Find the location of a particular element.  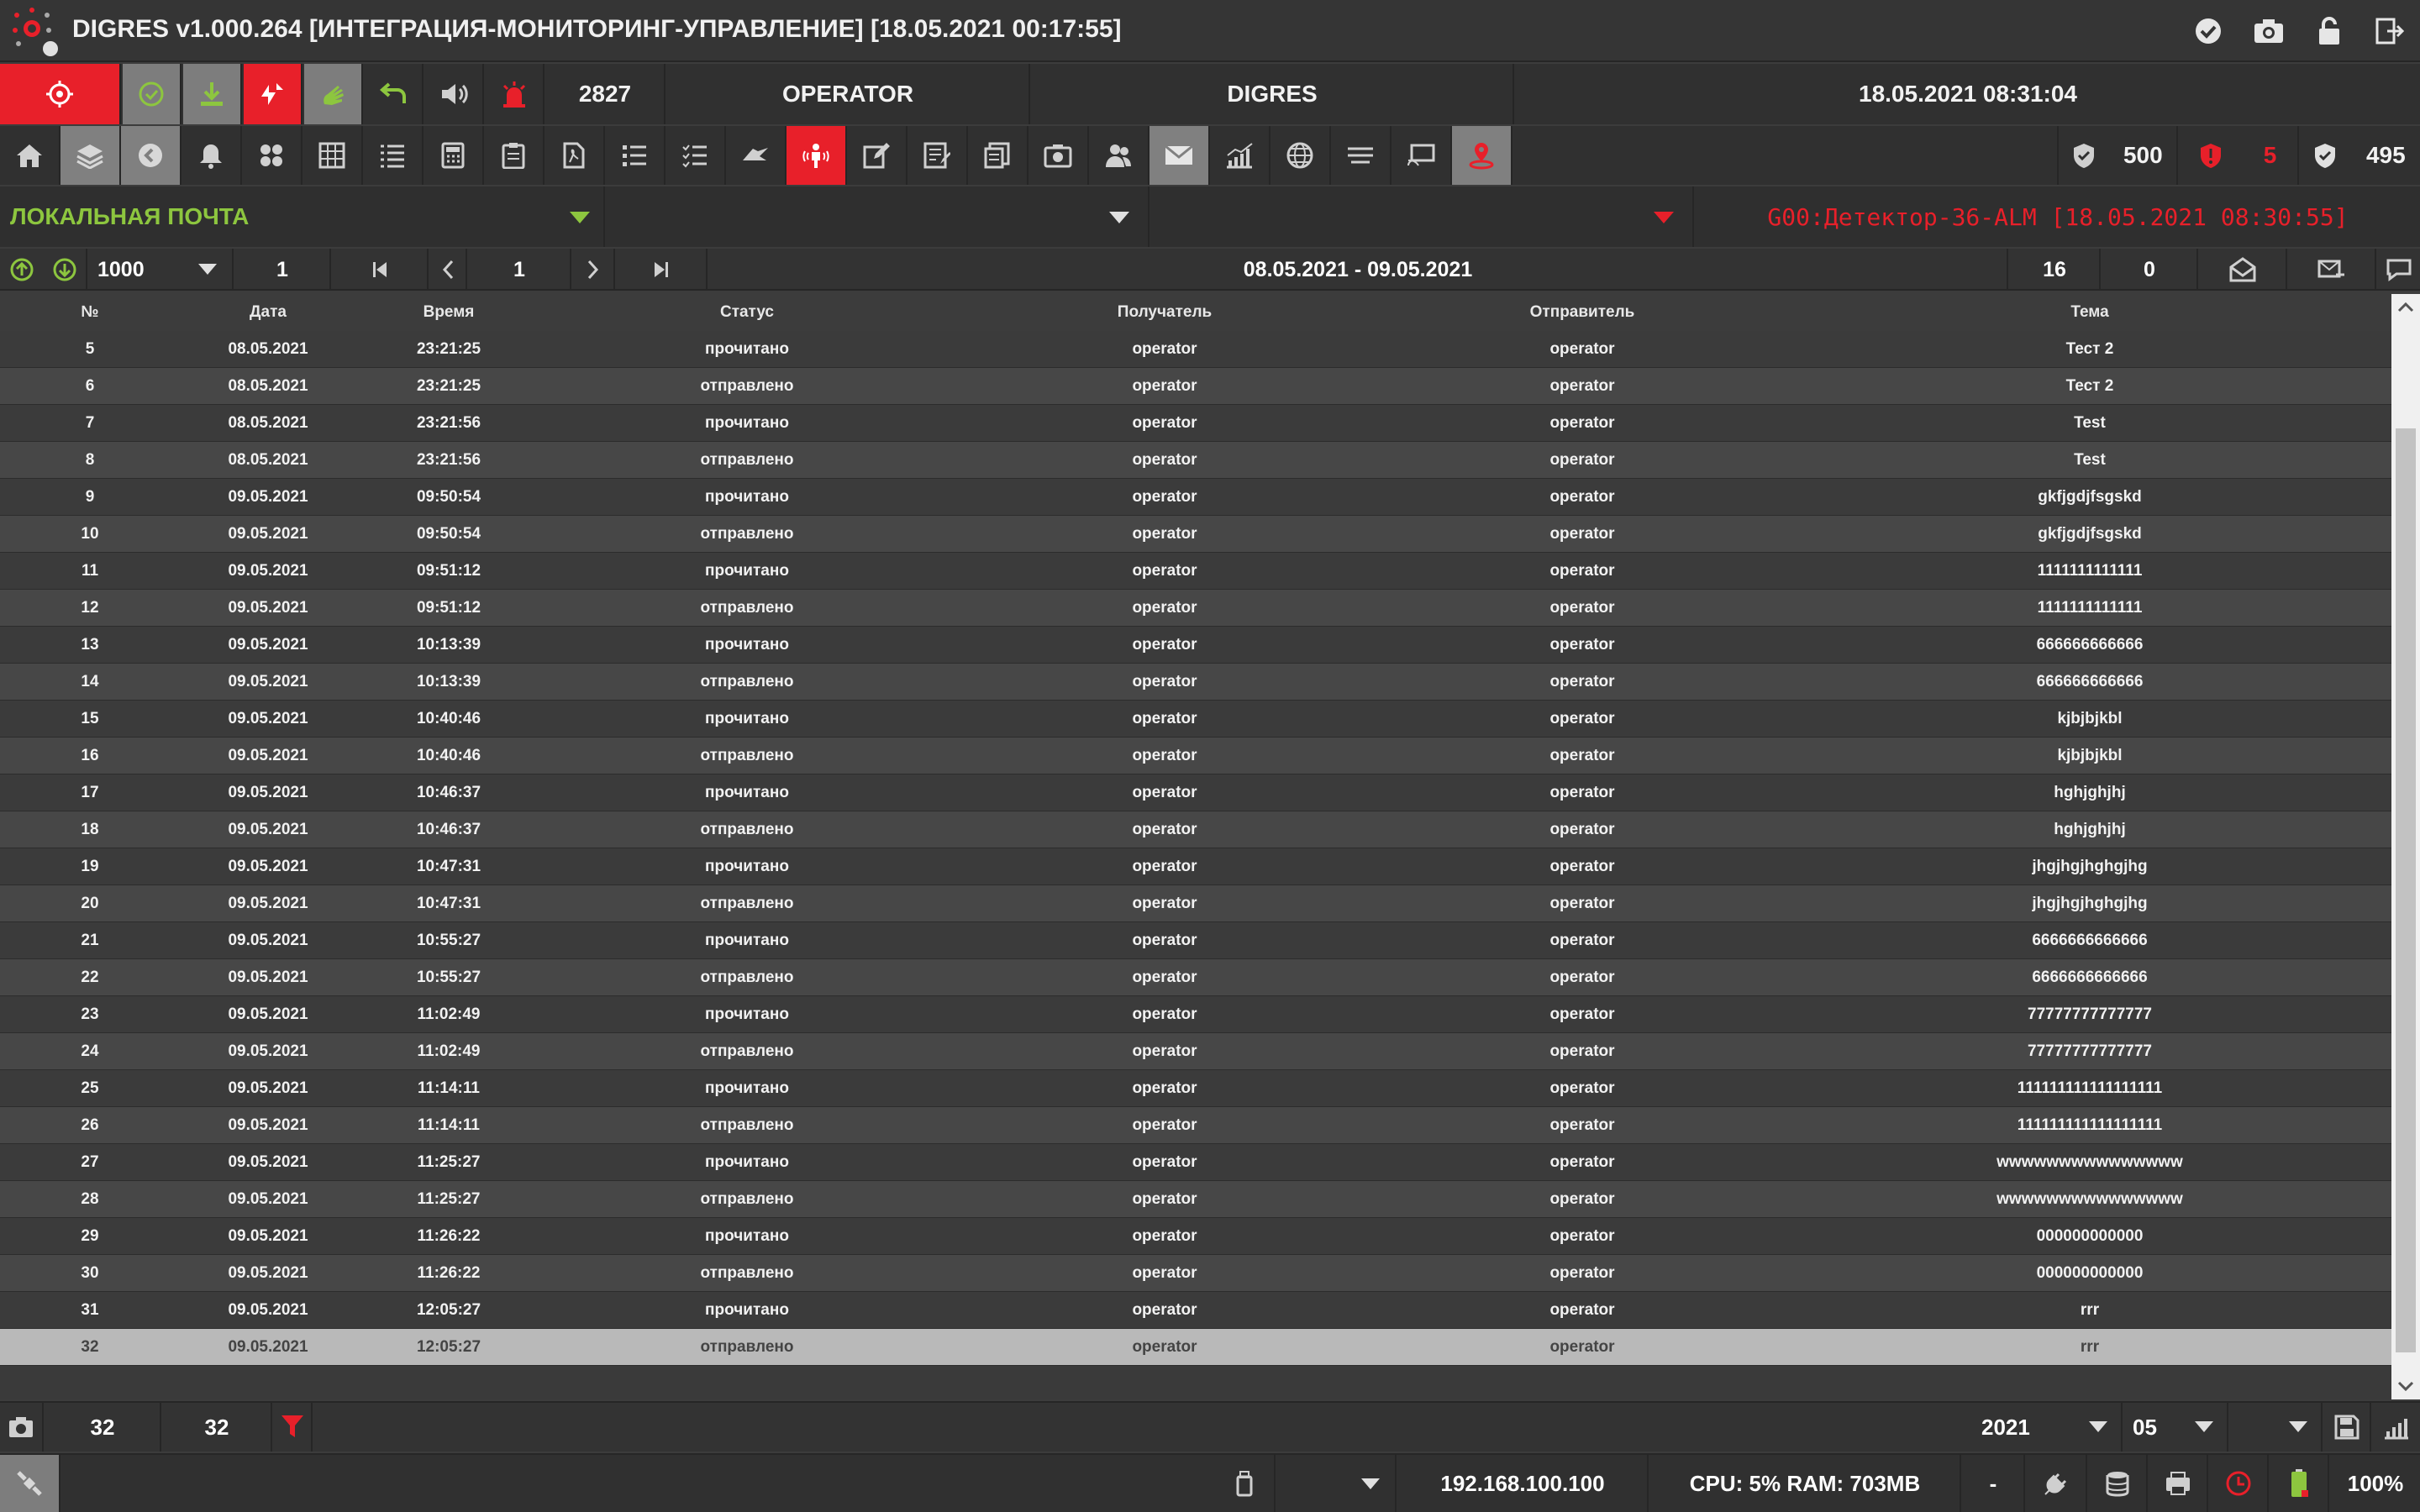

col-sender: Отправитель is located at coordinates (1582, 312).